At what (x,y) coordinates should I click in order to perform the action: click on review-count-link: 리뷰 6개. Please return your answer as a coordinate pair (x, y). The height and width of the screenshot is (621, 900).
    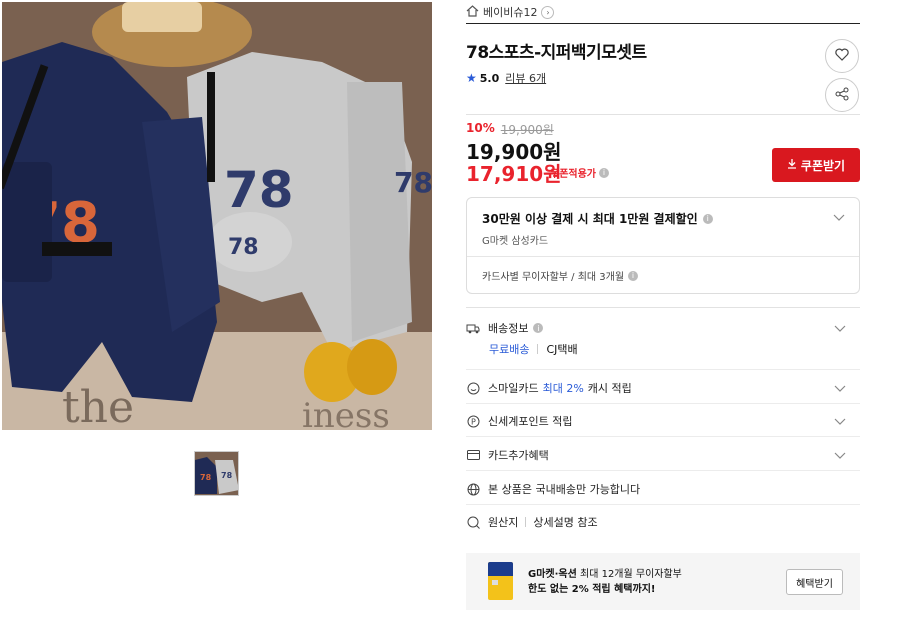
    Looking at the image, I should click on (525, 78).